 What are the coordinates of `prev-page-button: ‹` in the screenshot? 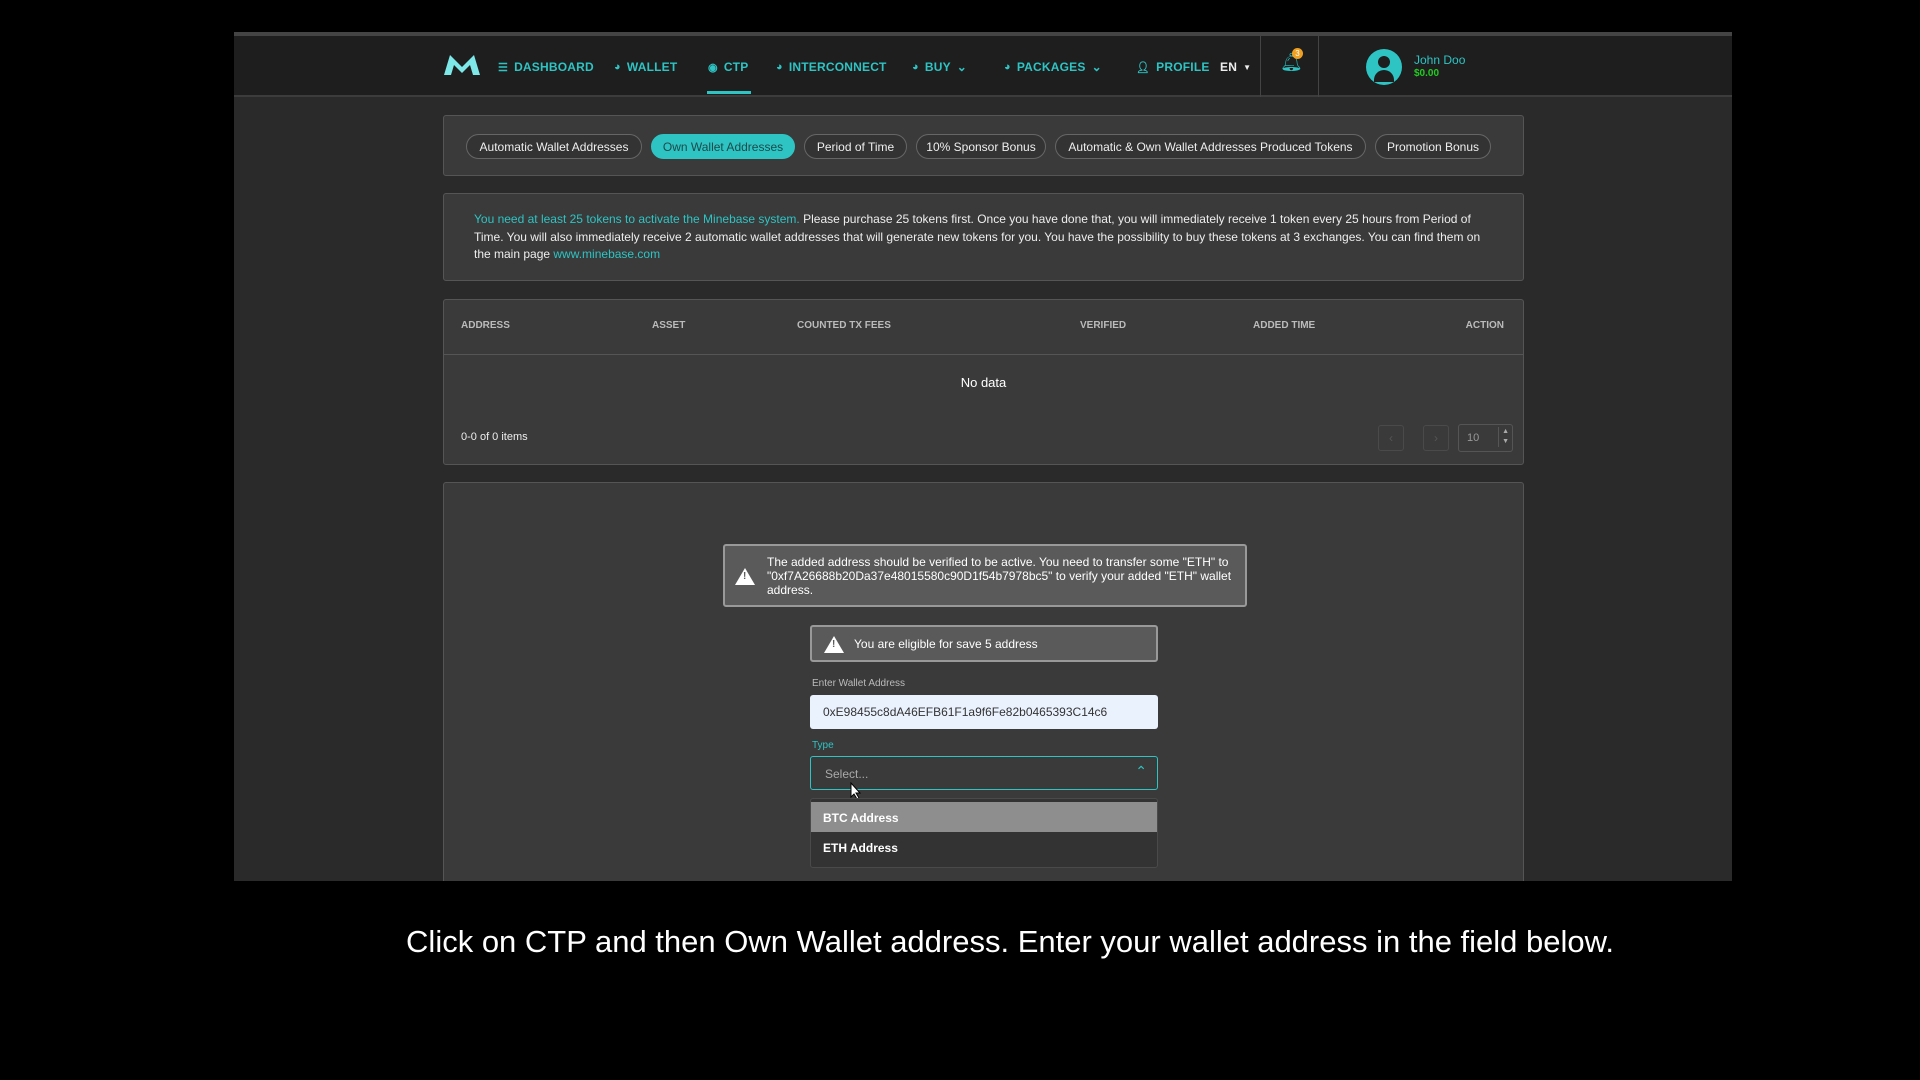 It's located at (1391, 438).